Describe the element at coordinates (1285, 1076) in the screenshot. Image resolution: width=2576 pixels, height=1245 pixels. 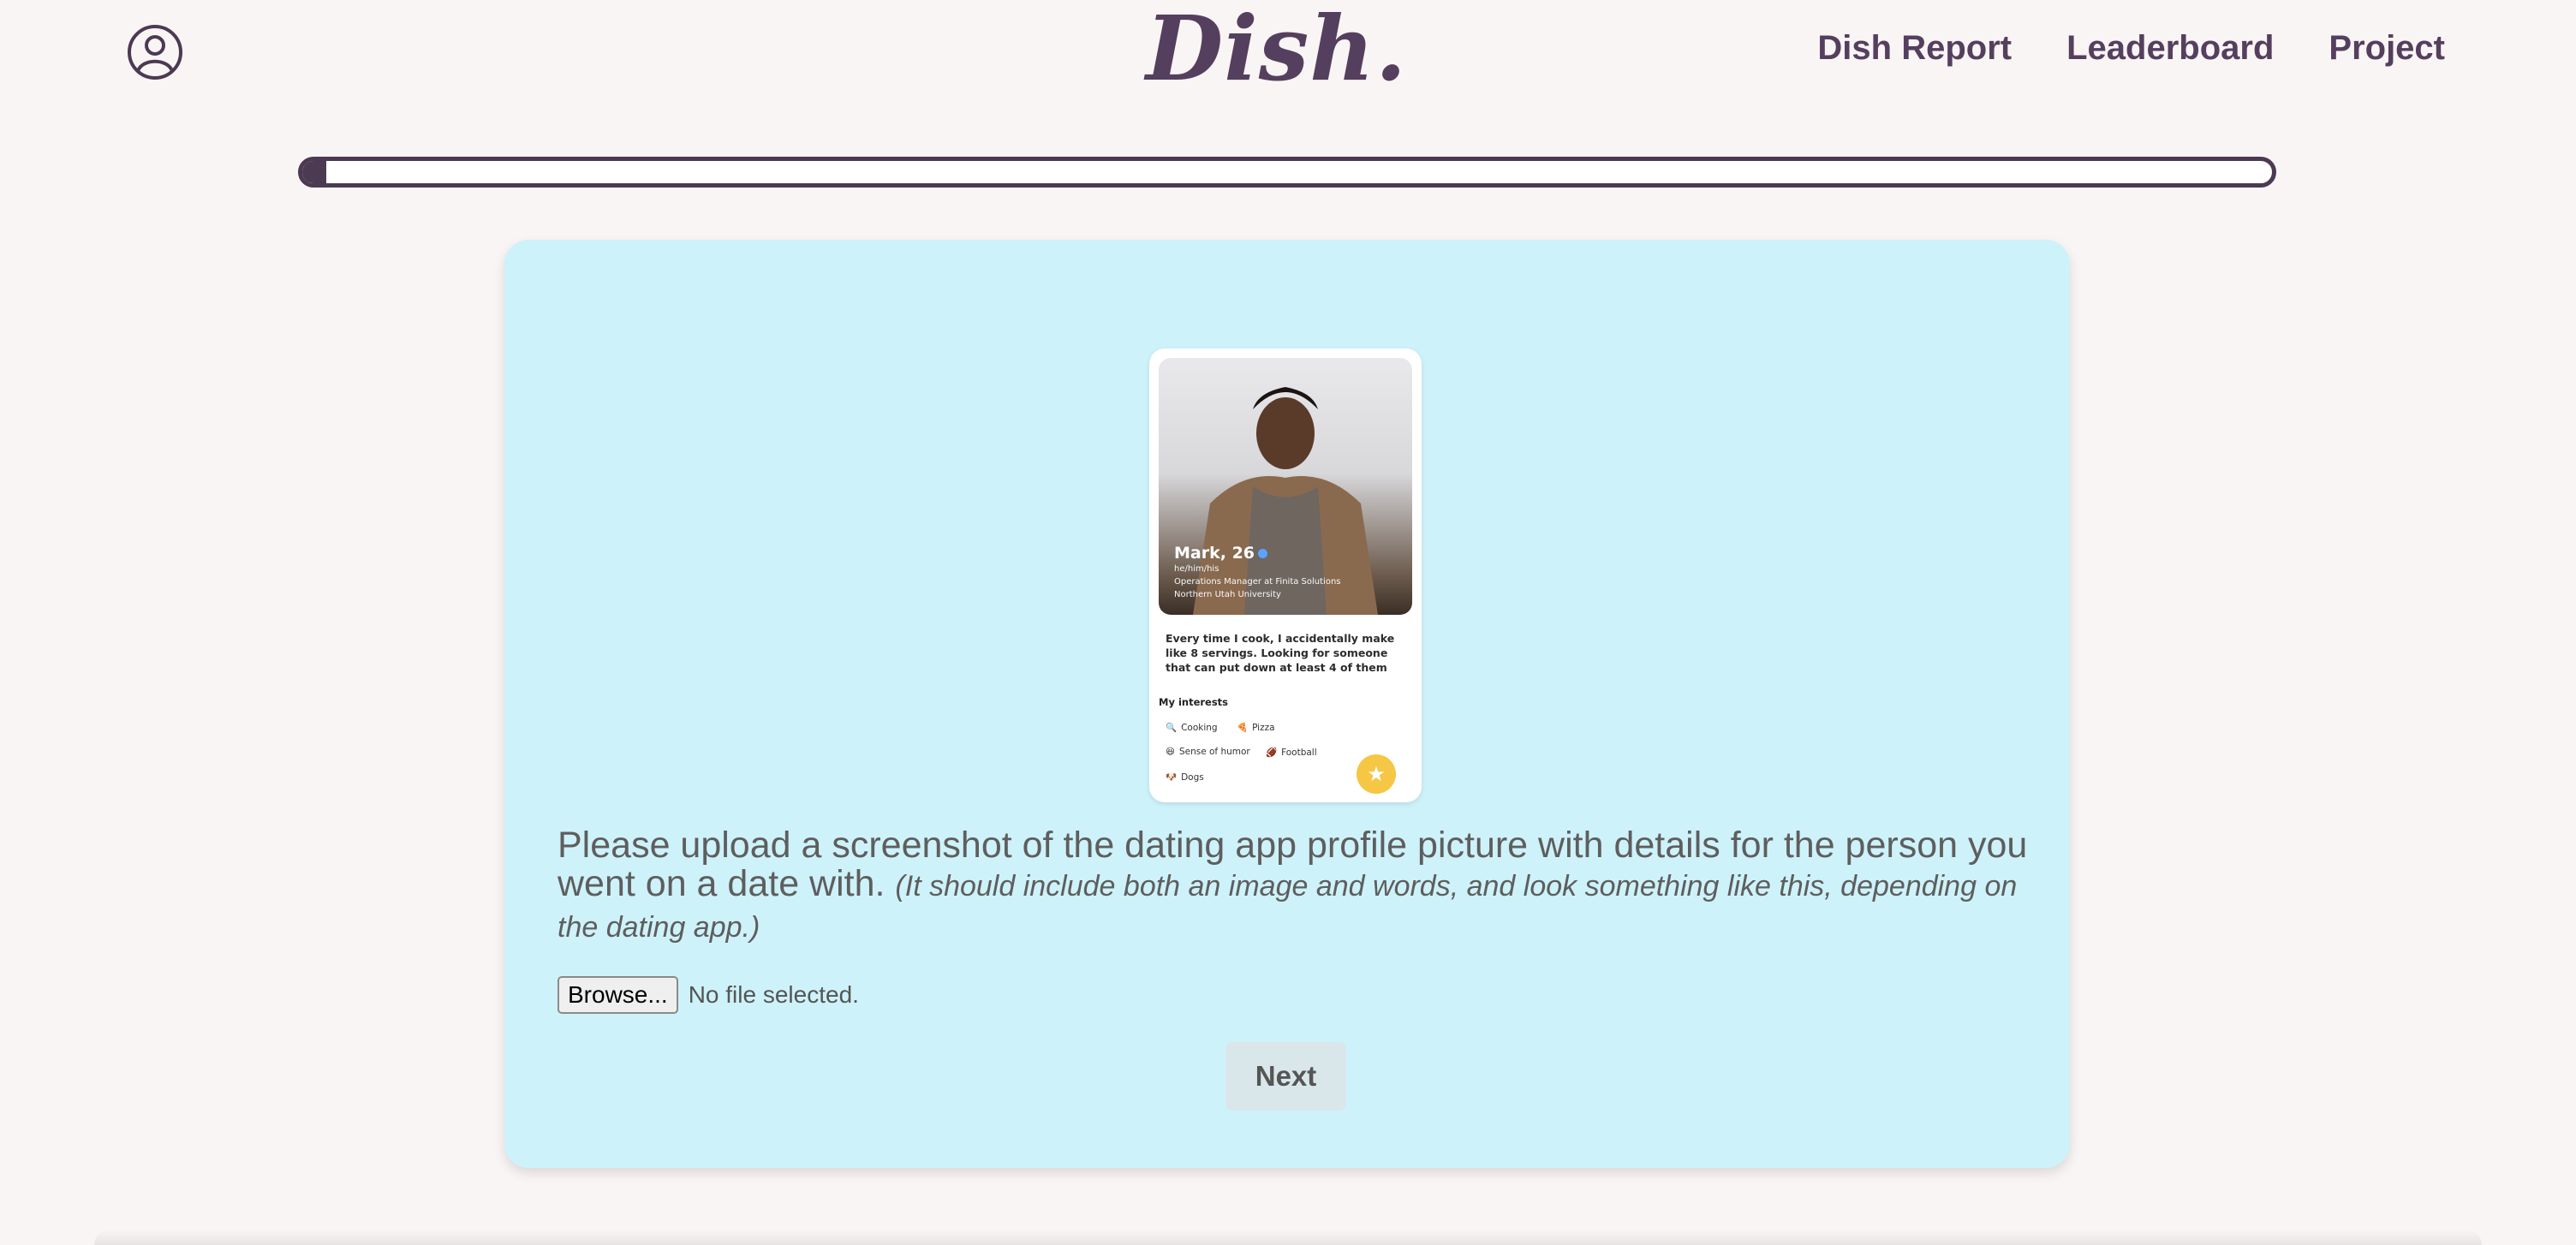
I see `next-button: Next` at that location.